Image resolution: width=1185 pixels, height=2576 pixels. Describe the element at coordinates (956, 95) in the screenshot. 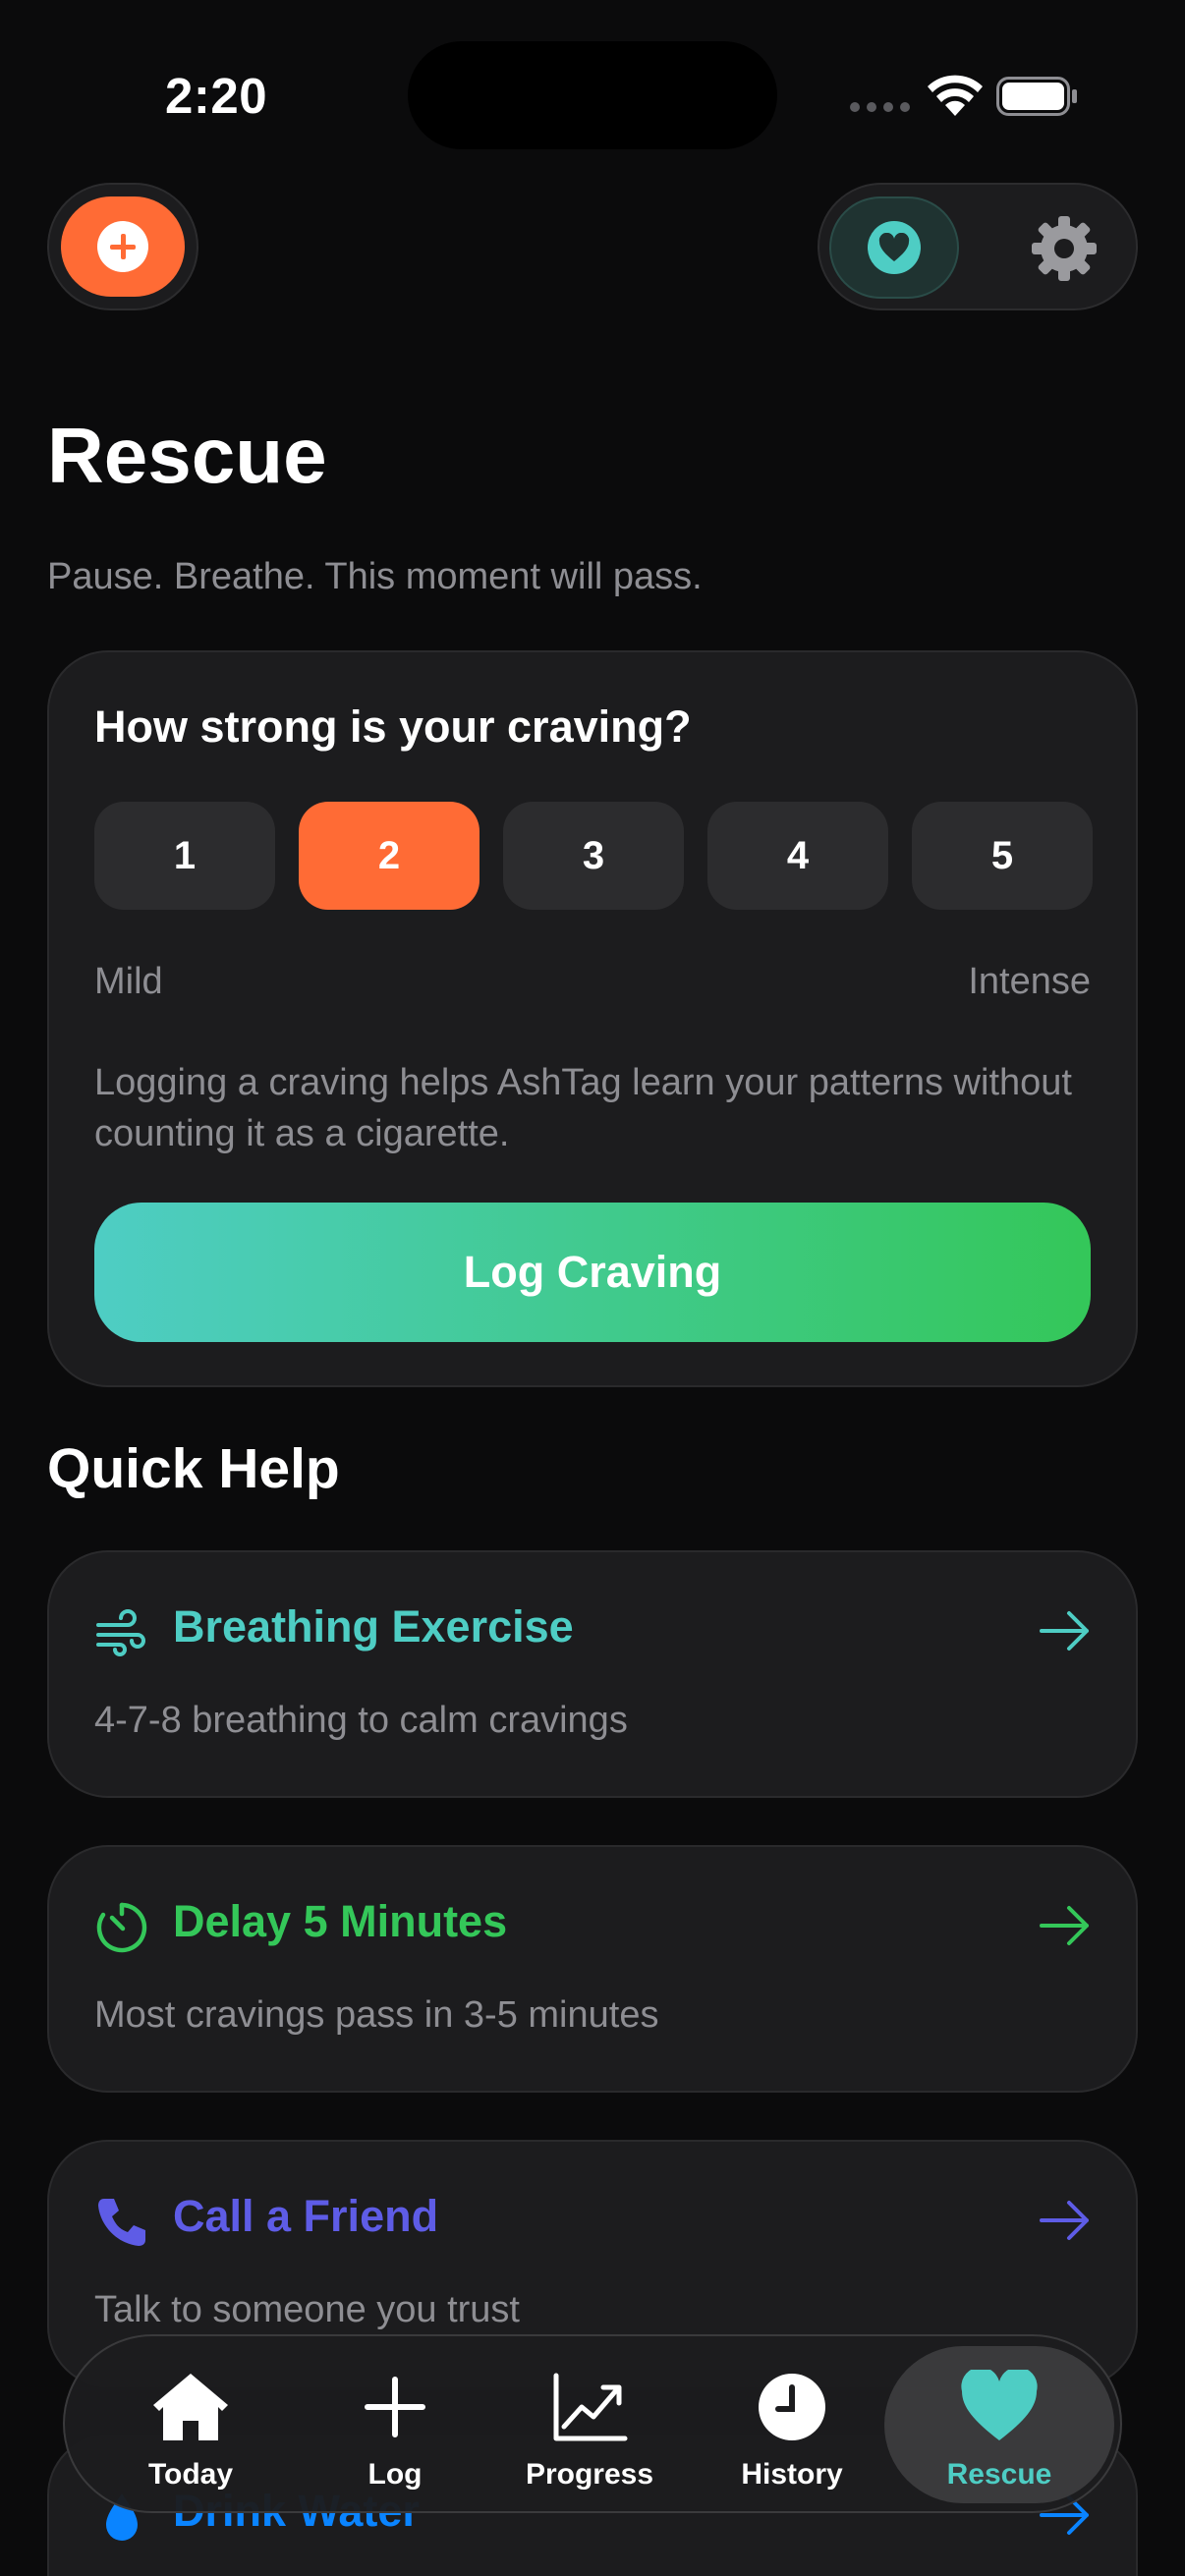

I see `wifi-icon` at that location.